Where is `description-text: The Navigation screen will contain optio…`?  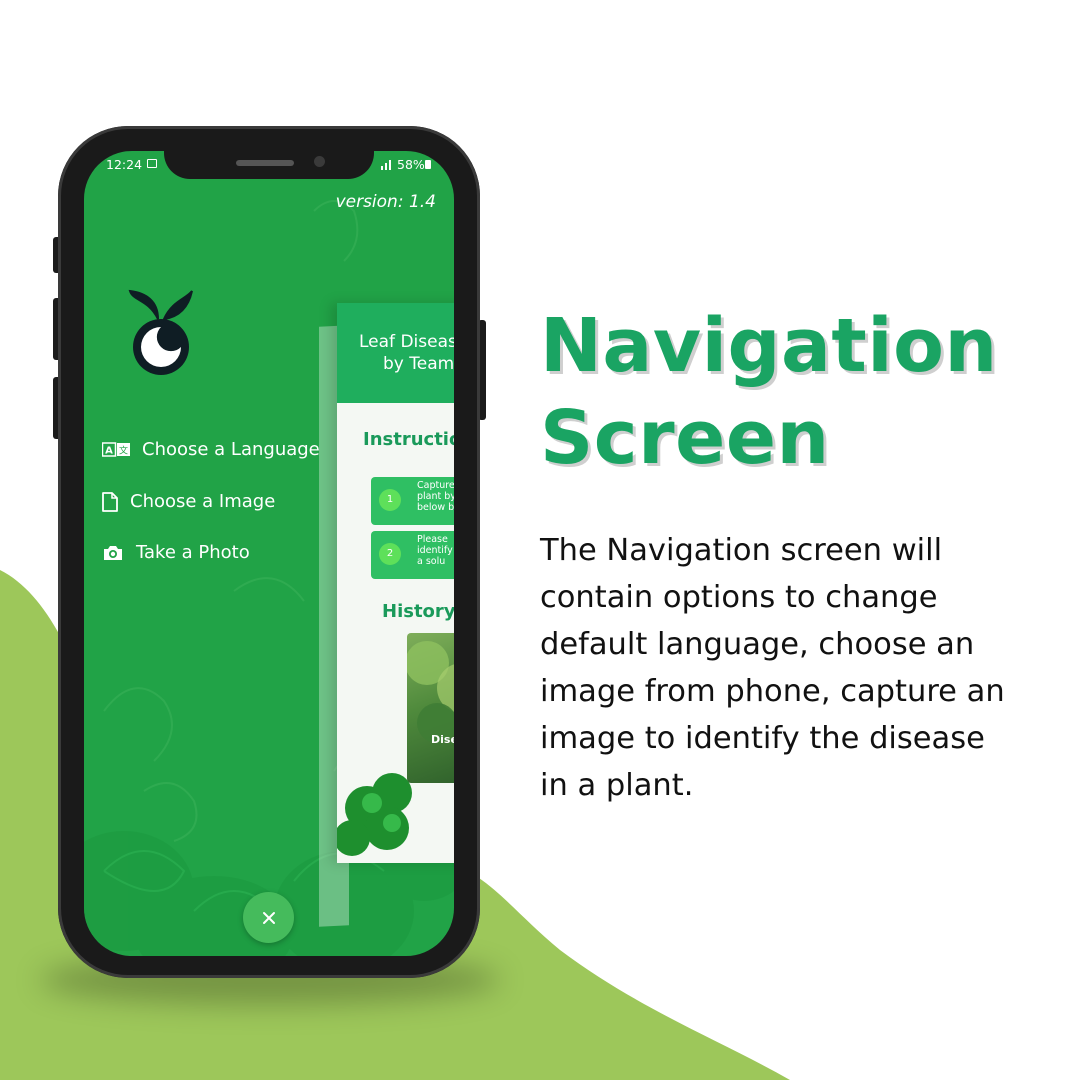
description-text: The Navigation screen will contain optio… is located at coordinates (772, 668).